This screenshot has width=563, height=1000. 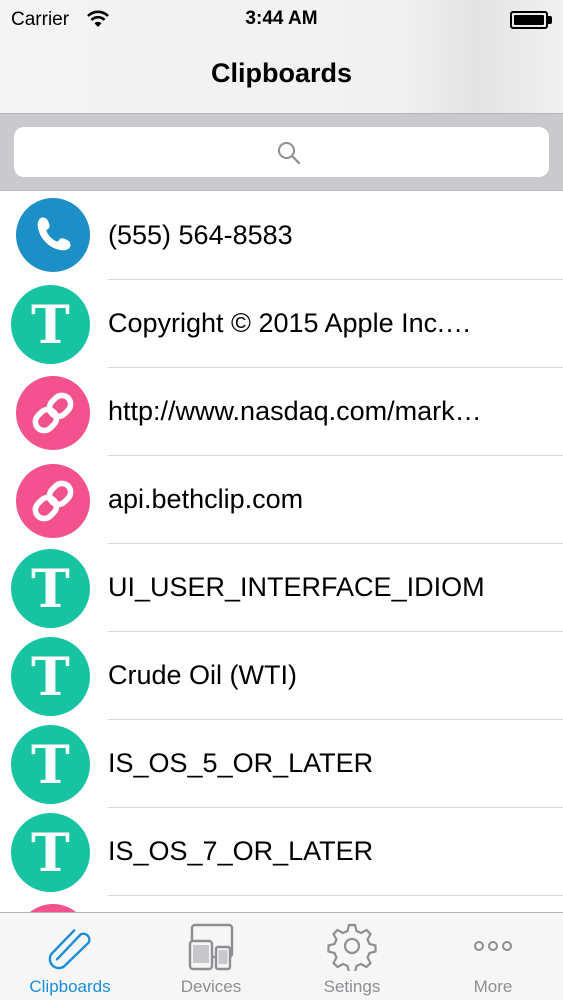 What do you see at coordinates (352, 986) in the screenshot?
I see `tab-label: Setings` at bounding box center [352, 986].